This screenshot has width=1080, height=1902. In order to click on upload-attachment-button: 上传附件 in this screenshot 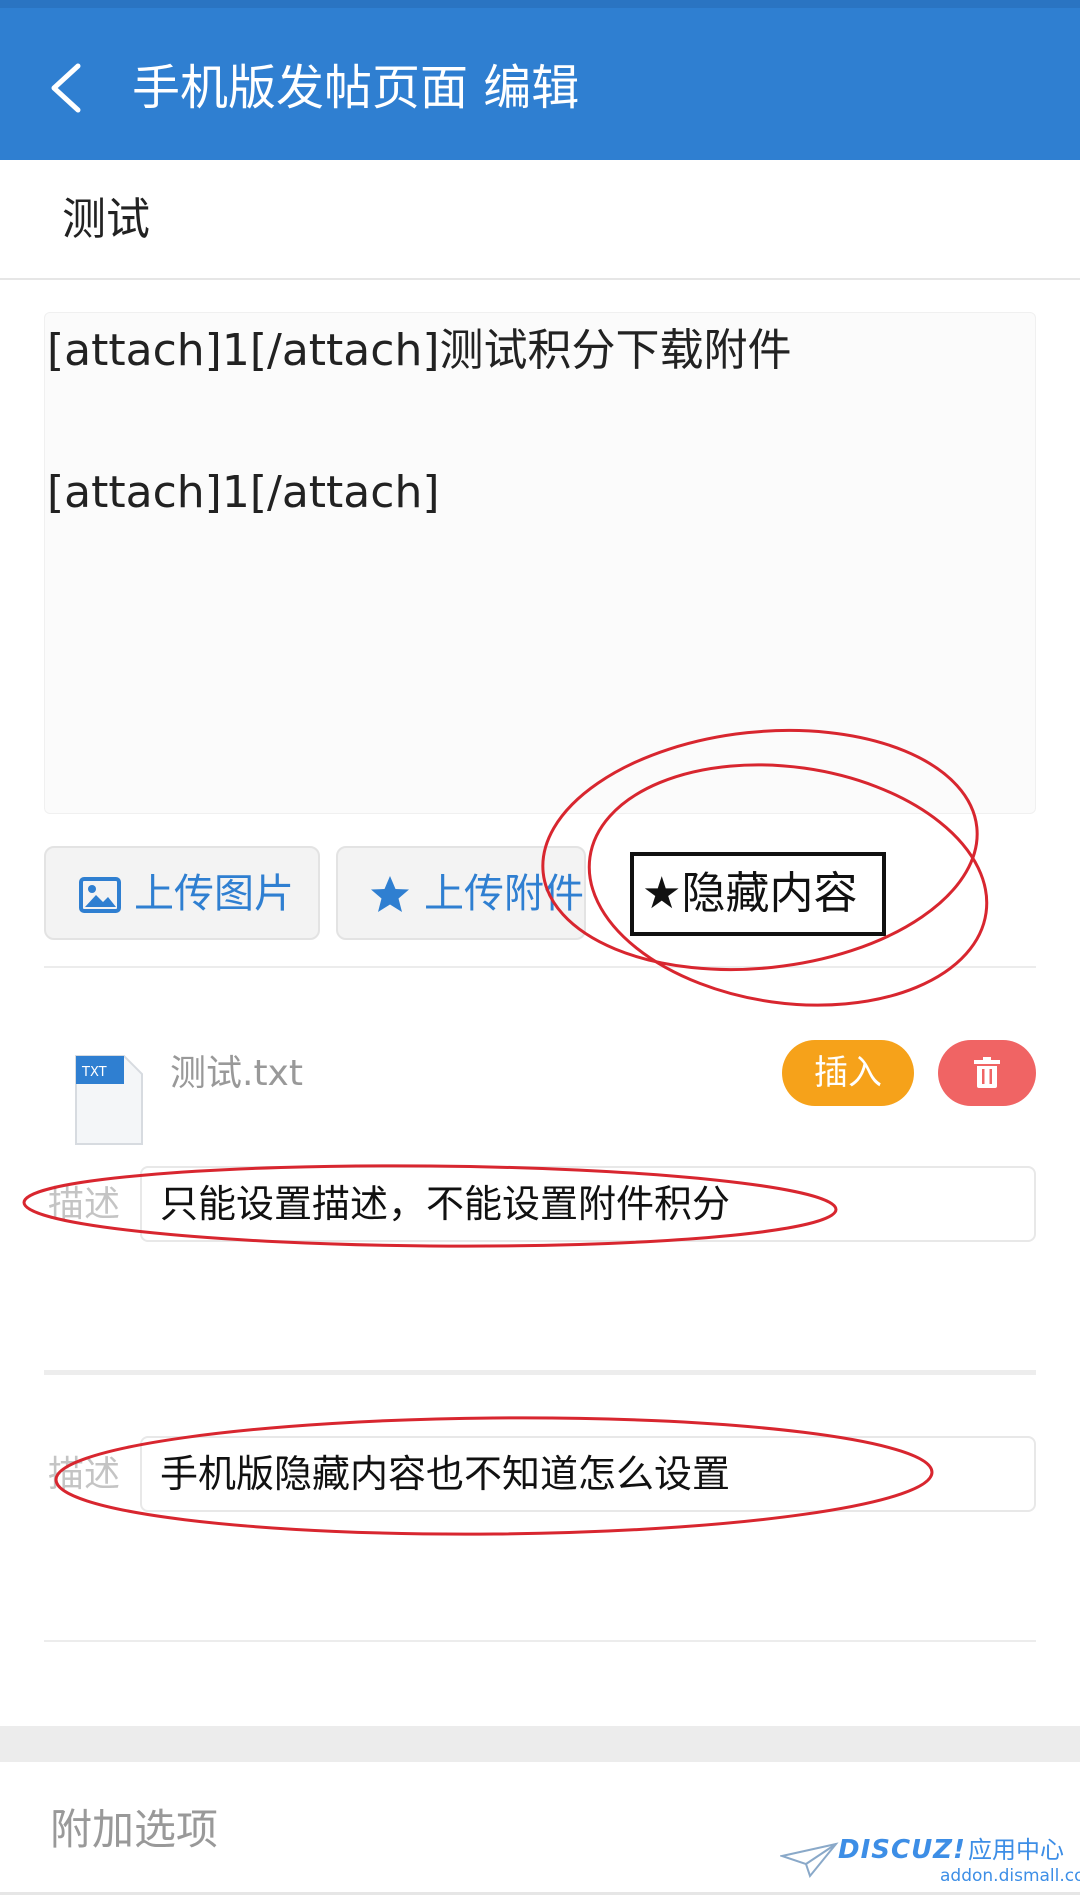, I will do `click(461, 893)`.